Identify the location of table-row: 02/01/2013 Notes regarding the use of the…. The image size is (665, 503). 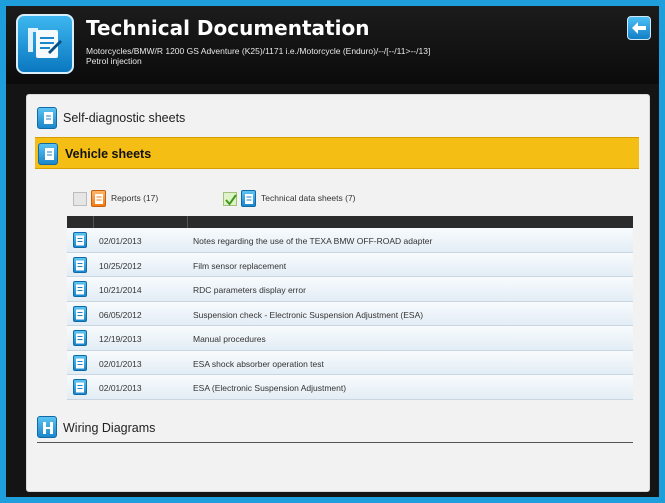
(350, 240).